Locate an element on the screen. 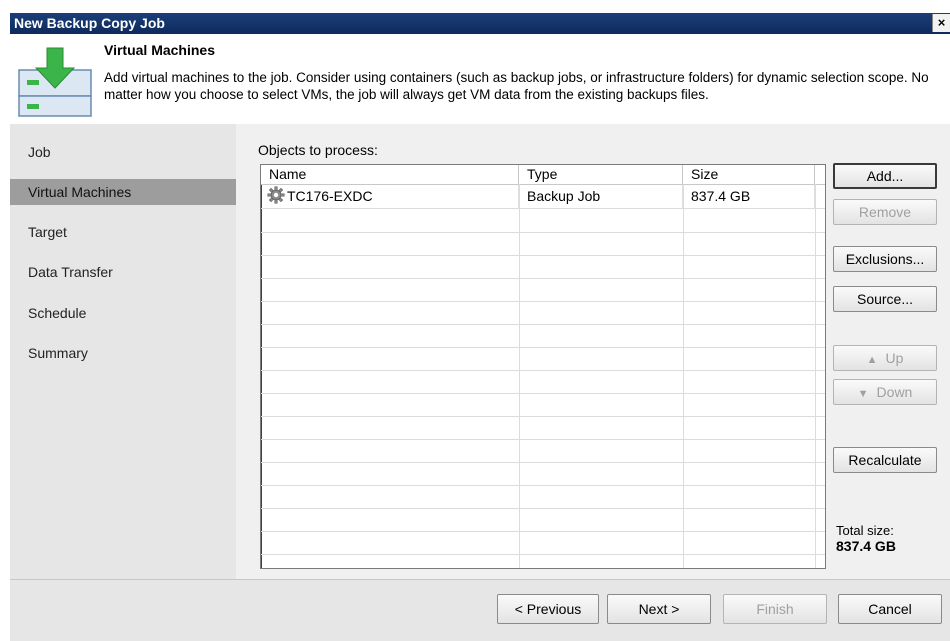 This screenshot has height=641, width=950. up-button: ▲ Up is located at coordinates (885, 358).